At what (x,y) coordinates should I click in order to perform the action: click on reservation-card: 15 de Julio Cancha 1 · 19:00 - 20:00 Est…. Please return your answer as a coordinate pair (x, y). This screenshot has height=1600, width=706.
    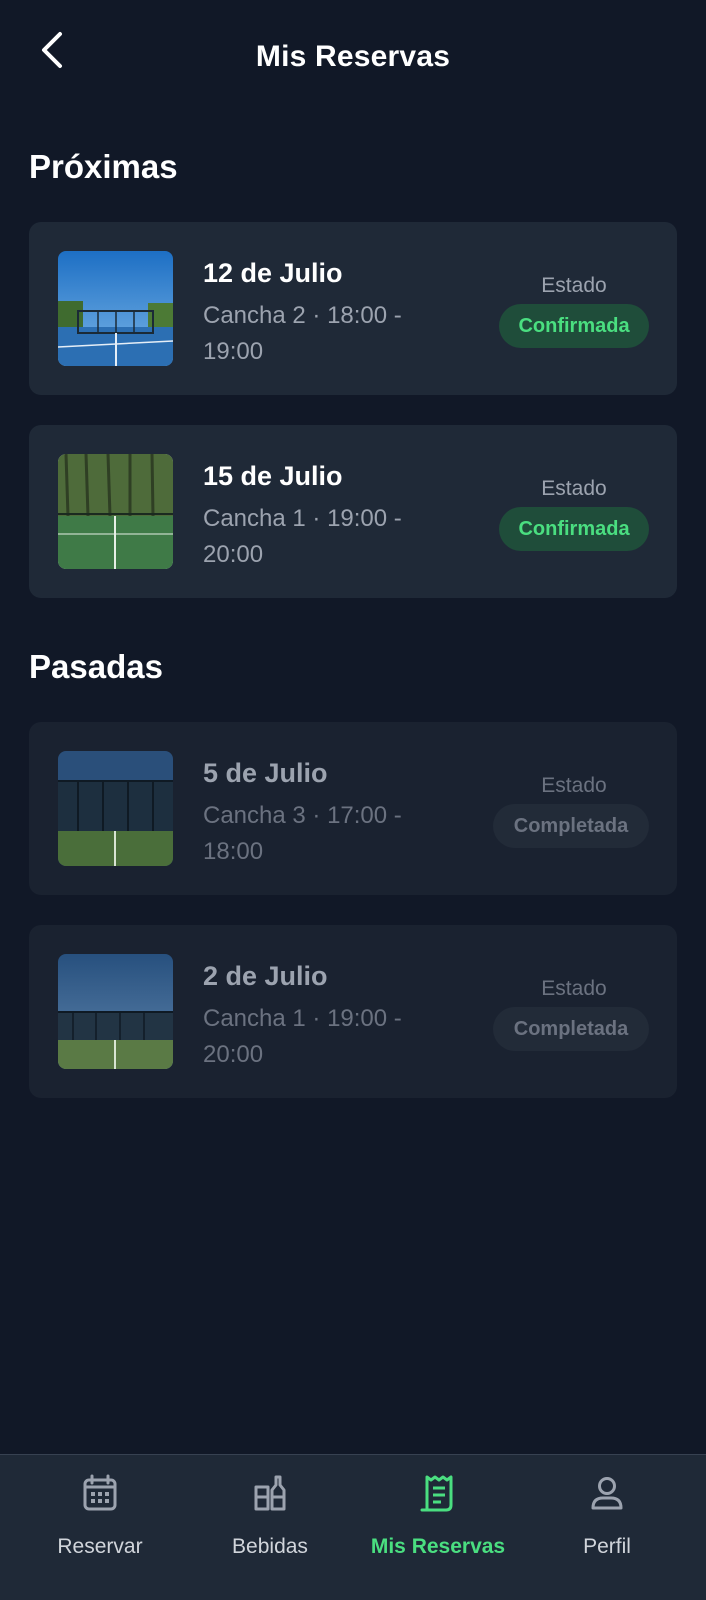
    Looking at the image, I should click on (353, 511).